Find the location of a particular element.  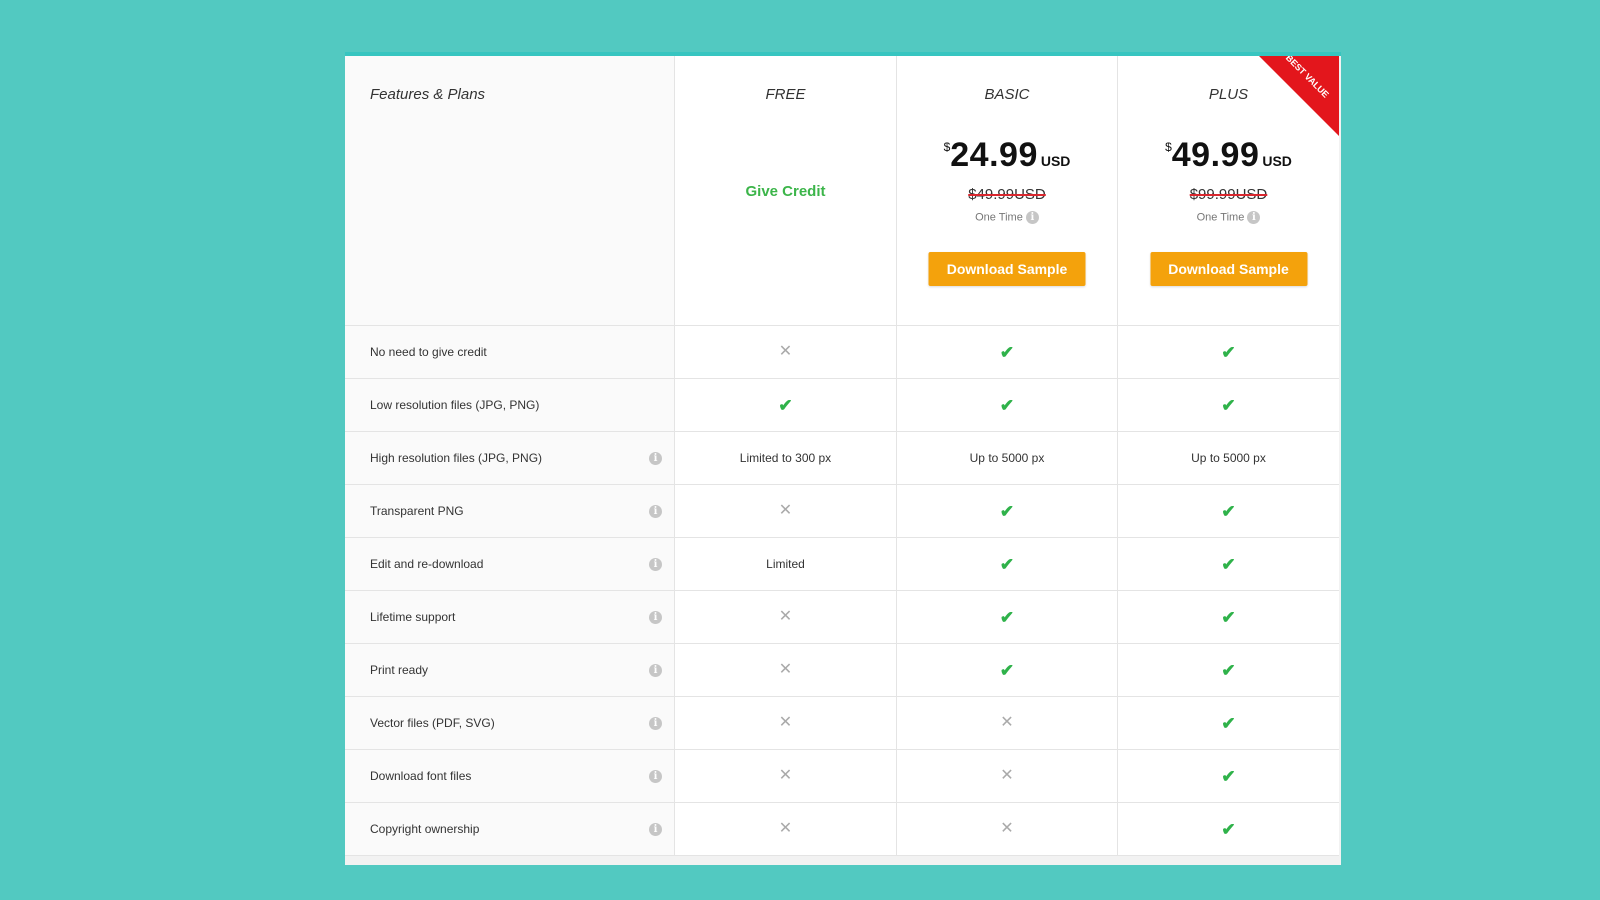

plan-plus-billing: One Time i is located at coordinates (1228, 217).